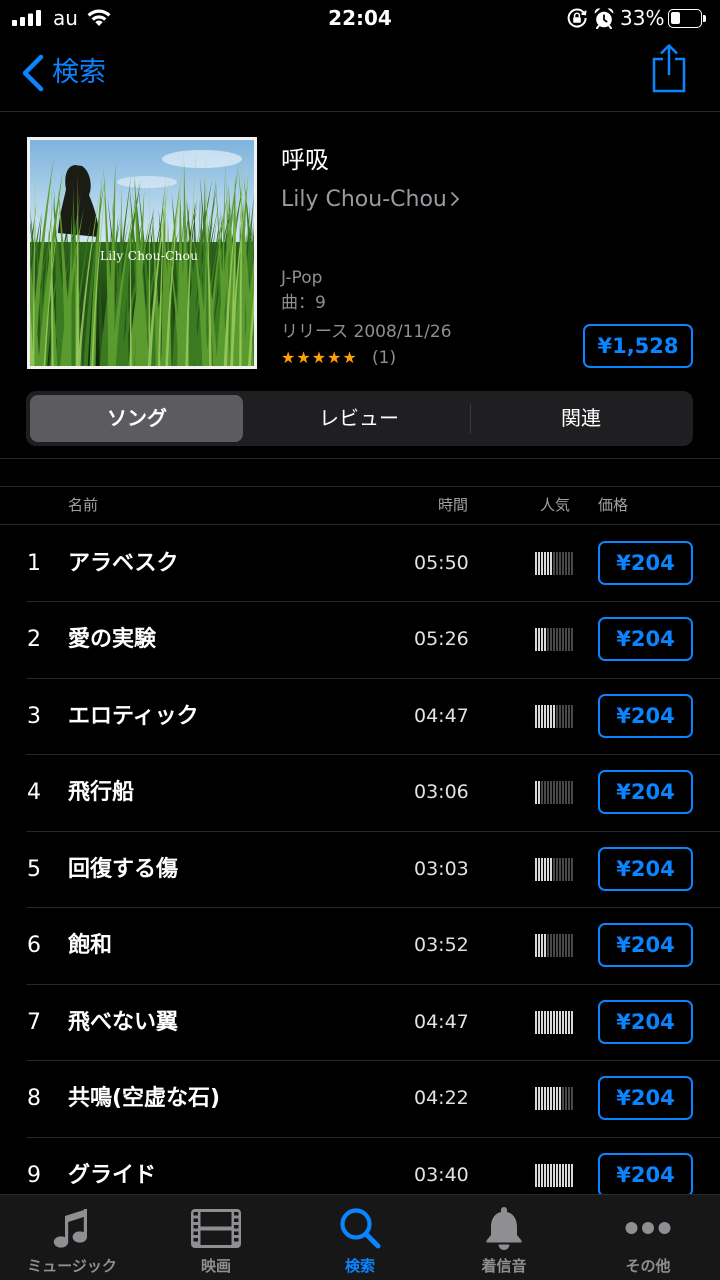 Image resolution: width=720 pixels, height=1280 pixels. I want to click on carrier-name: au, so click(65, 18).